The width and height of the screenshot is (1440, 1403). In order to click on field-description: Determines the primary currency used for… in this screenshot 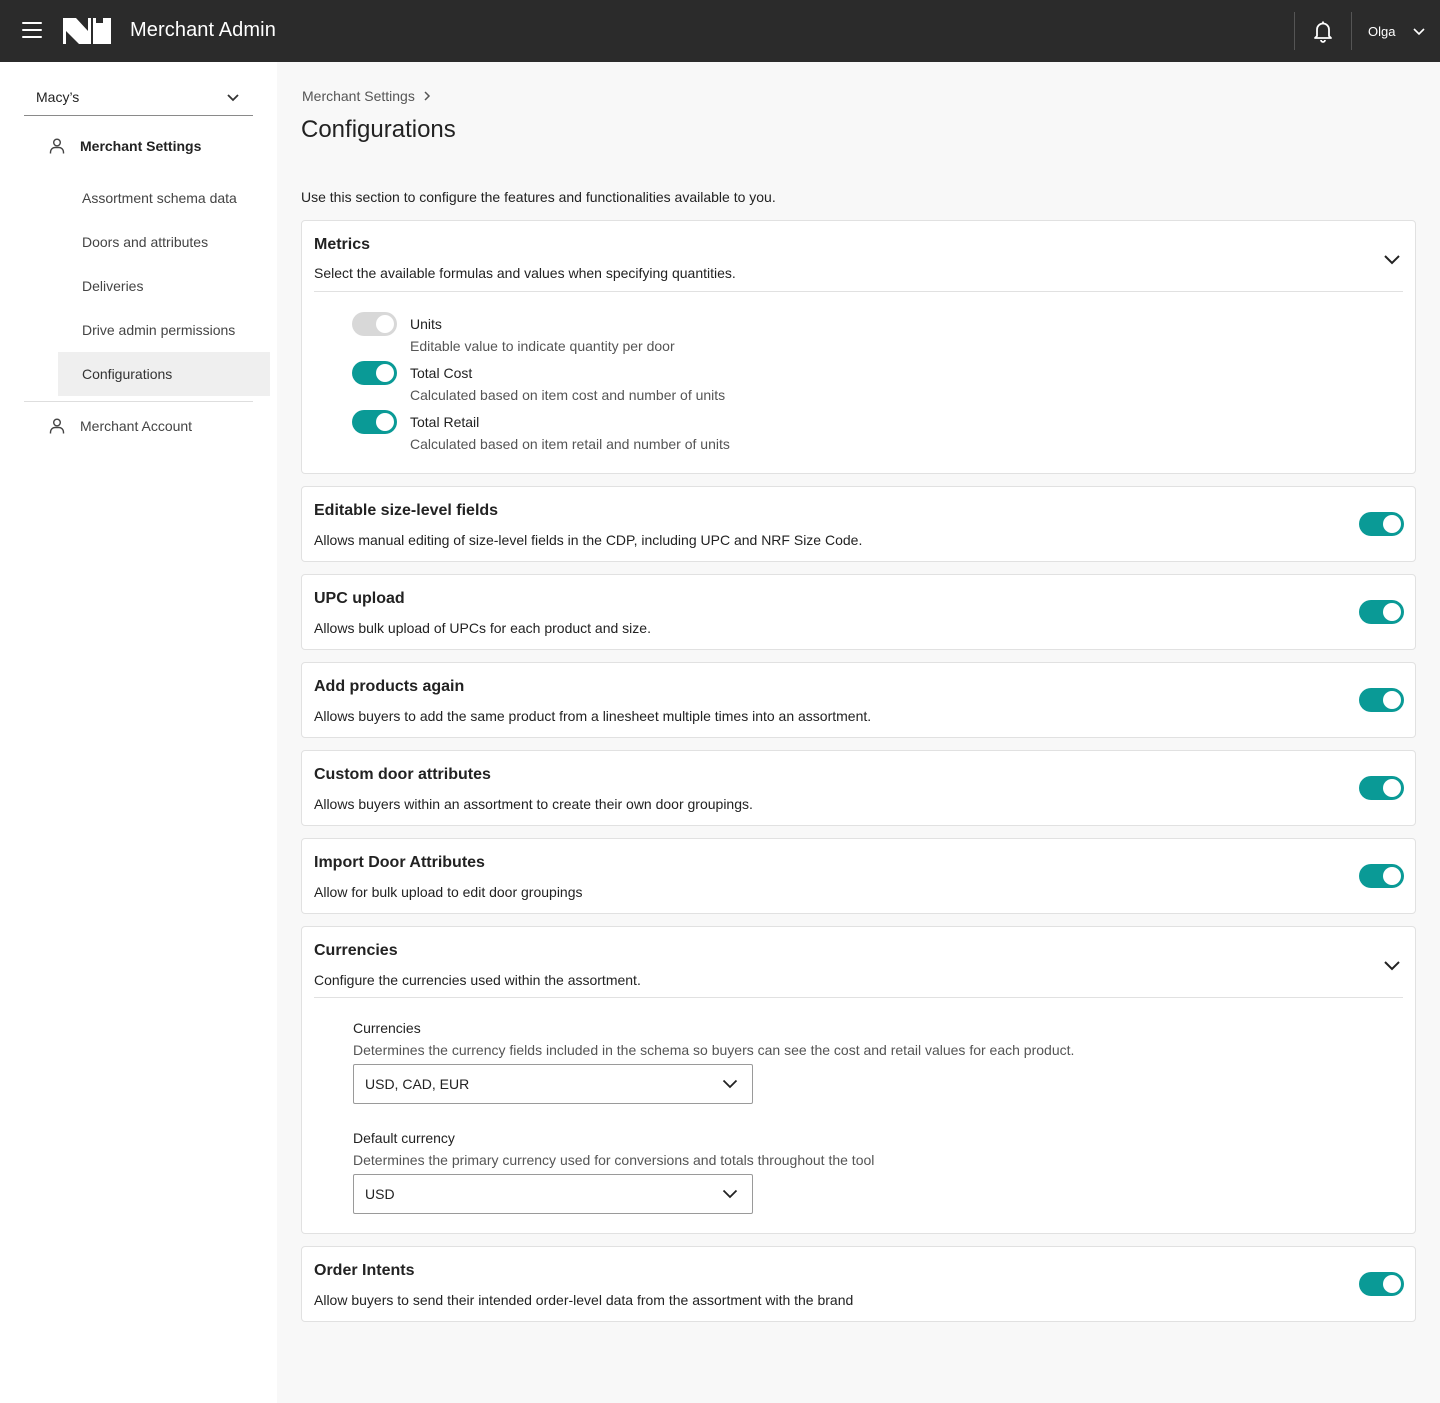, I will do `click(614, 1160)`.